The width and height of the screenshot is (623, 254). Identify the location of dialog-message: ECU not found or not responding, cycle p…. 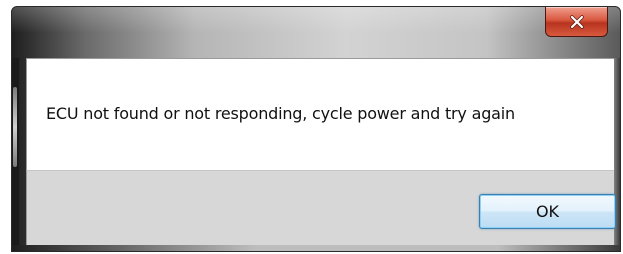
(280, 113).